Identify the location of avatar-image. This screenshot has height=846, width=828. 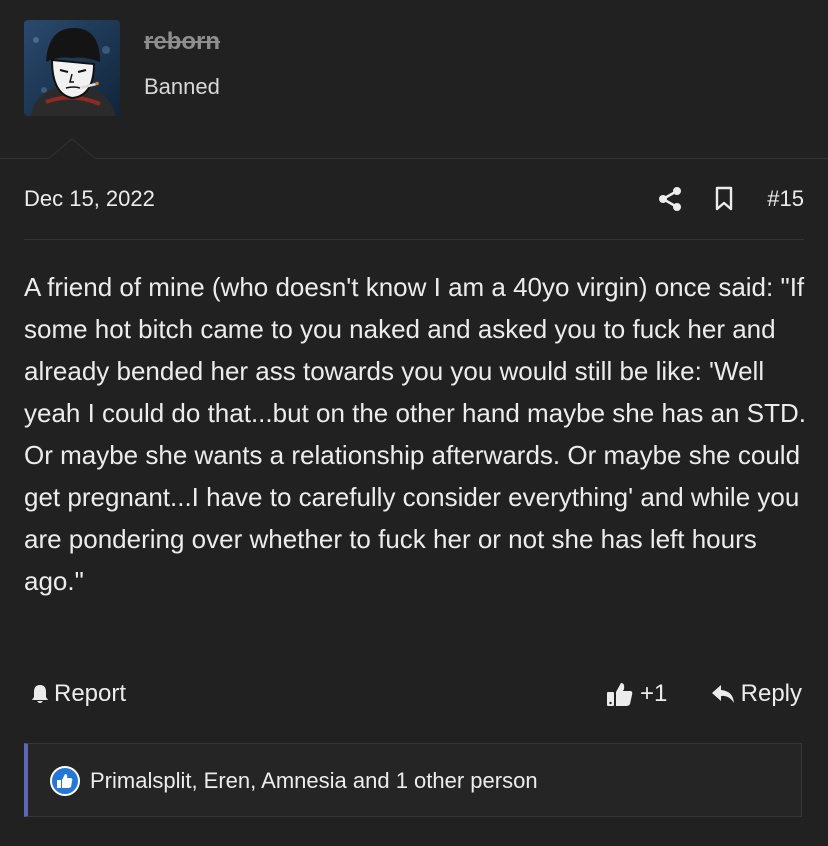
(72, 68).